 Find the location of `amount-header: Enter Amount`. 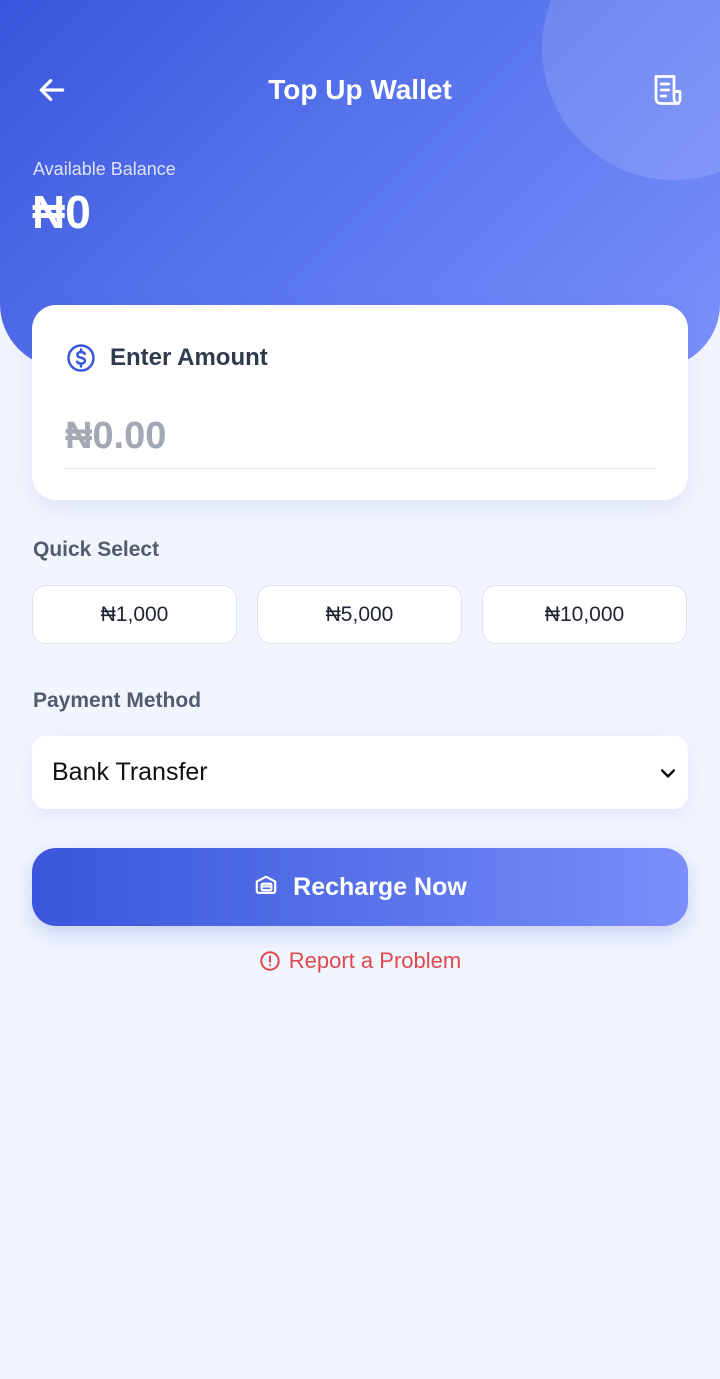

amount-header: Enter Amount is located at coordinates (167, 358).